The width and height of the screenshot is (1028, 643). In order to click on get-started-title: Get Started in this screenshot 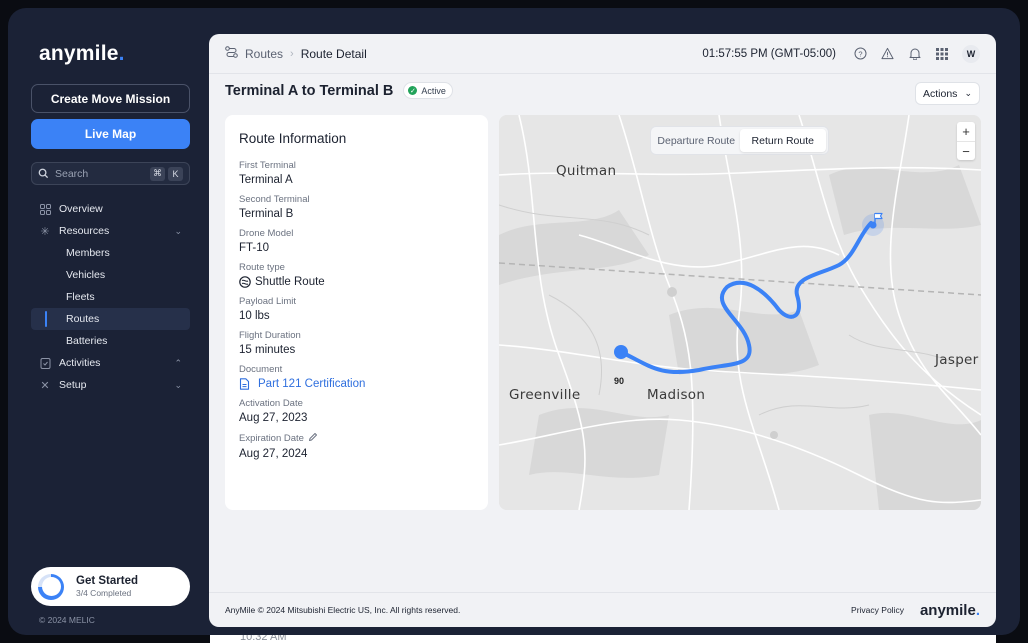, I will do `click(107, 581)`.